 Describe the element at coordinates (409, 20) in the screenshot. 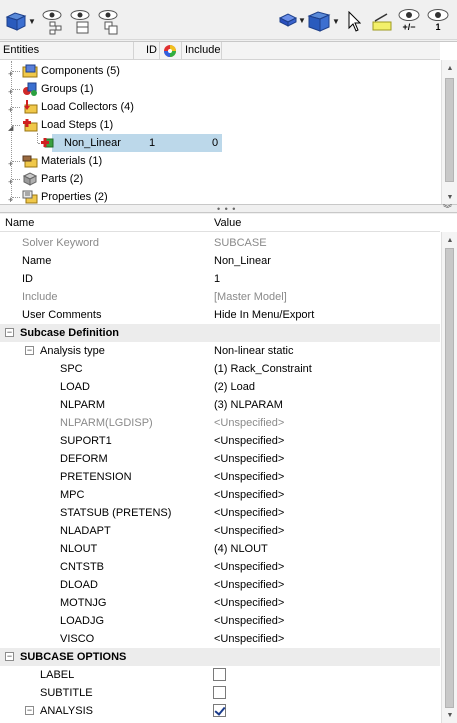

I see `show-hide-button: +/−` at that location.